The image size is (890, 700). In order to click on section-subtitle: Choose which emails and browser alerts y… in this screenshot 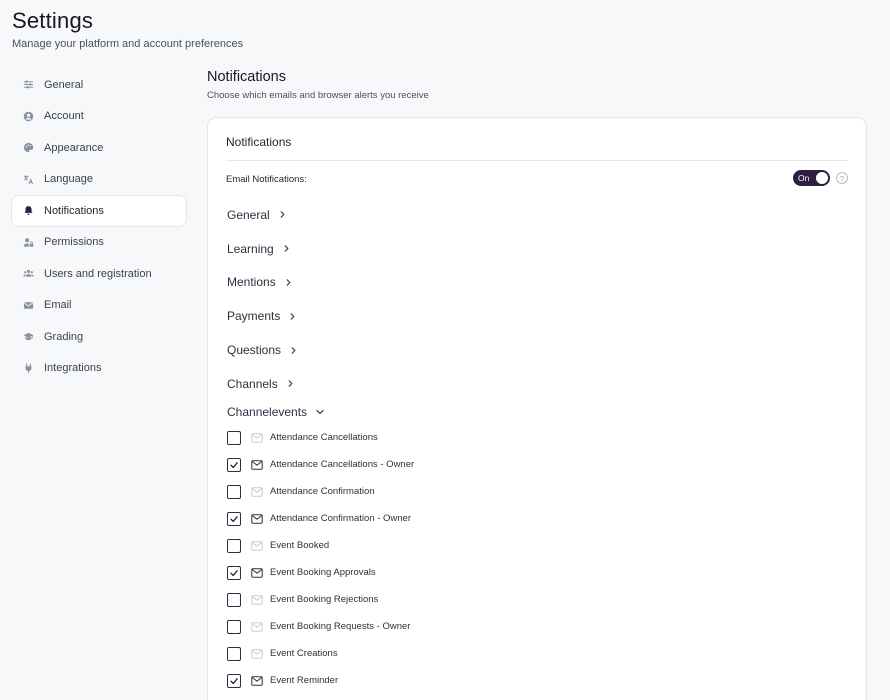, I will do `click(318, 95)`.